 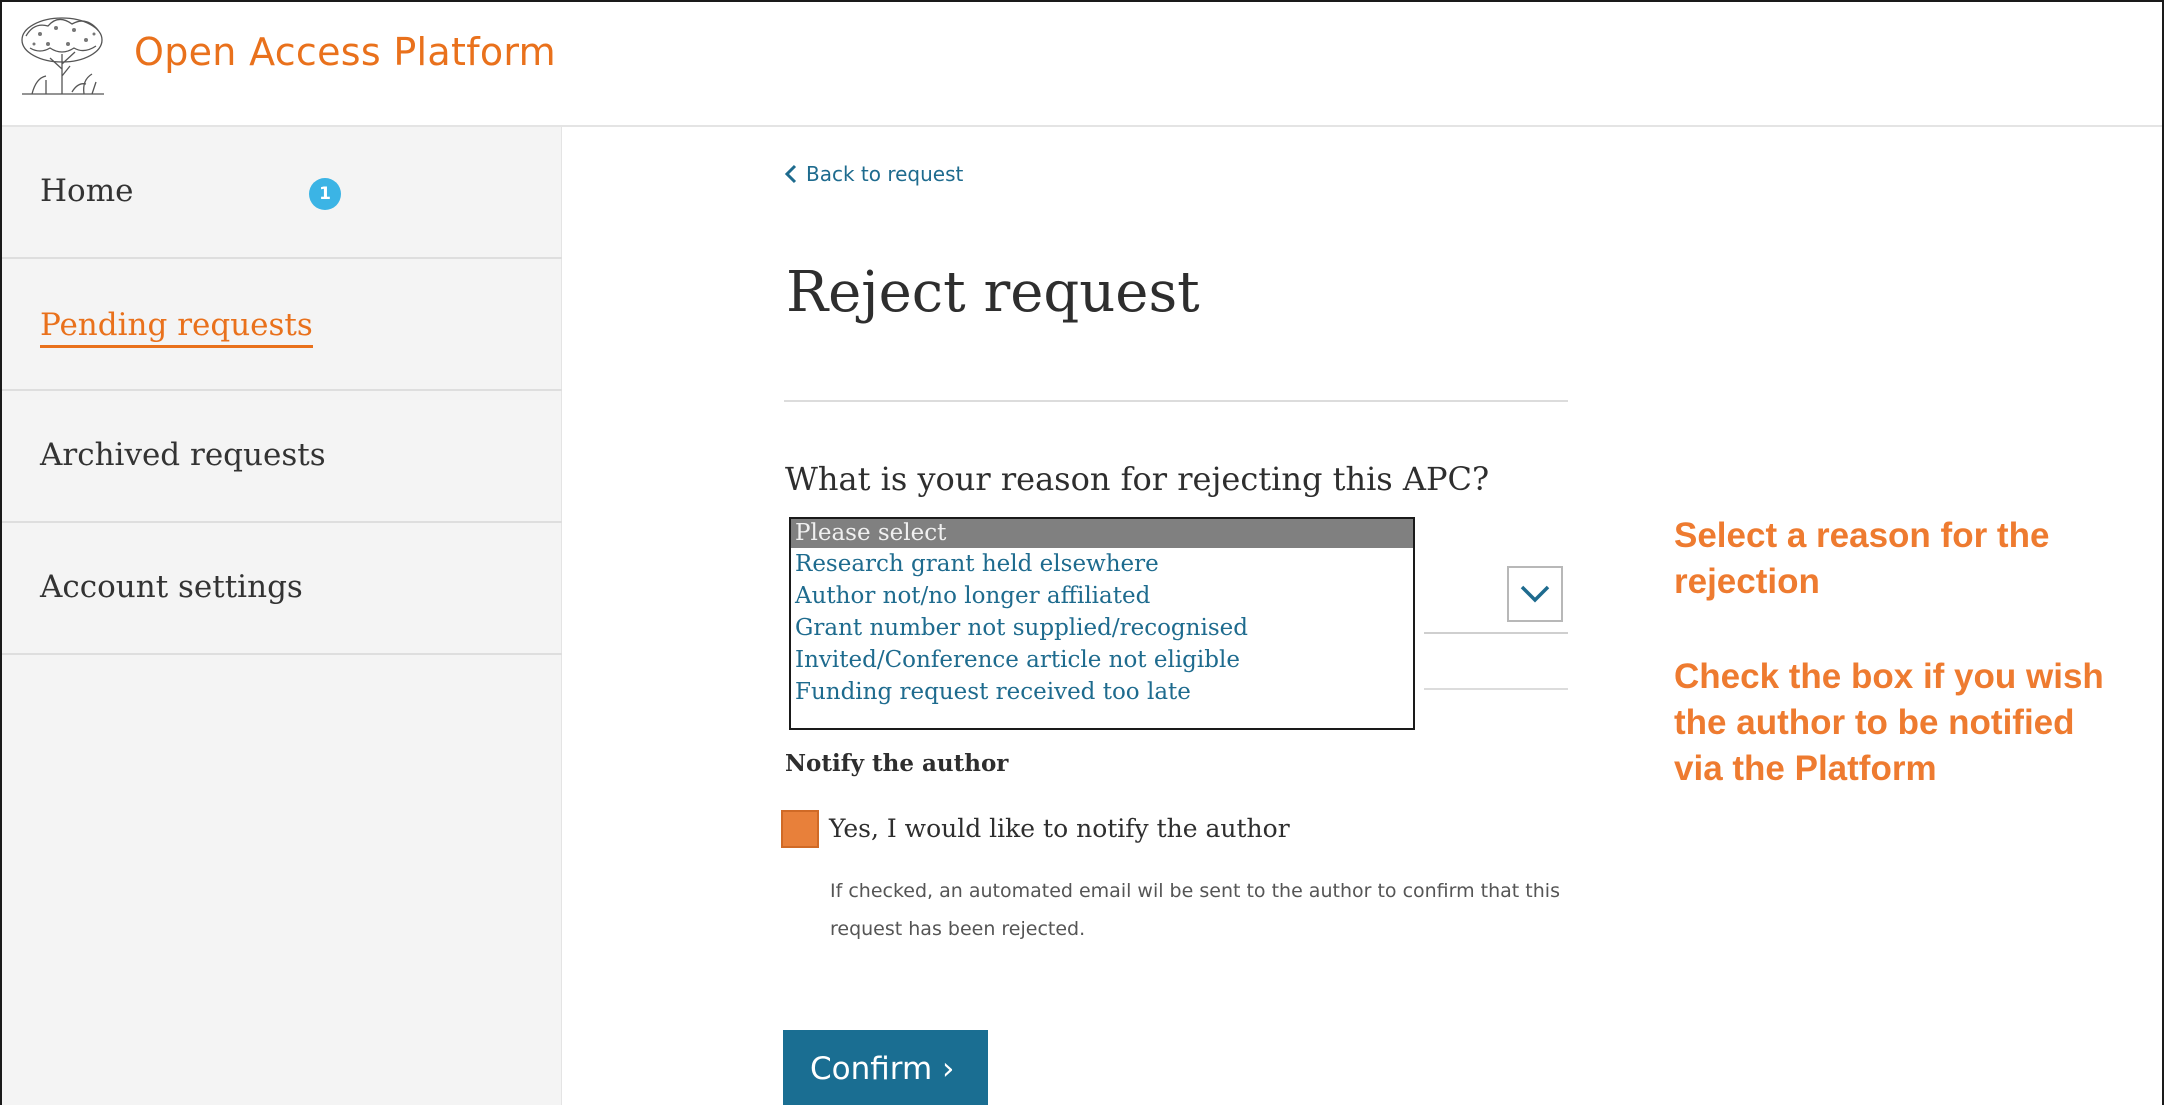 What do you see at coordinates (1102, 533) in the screenshot?
I see `reason-option-placeholder: Please select` at bounding box center [1102, 533].